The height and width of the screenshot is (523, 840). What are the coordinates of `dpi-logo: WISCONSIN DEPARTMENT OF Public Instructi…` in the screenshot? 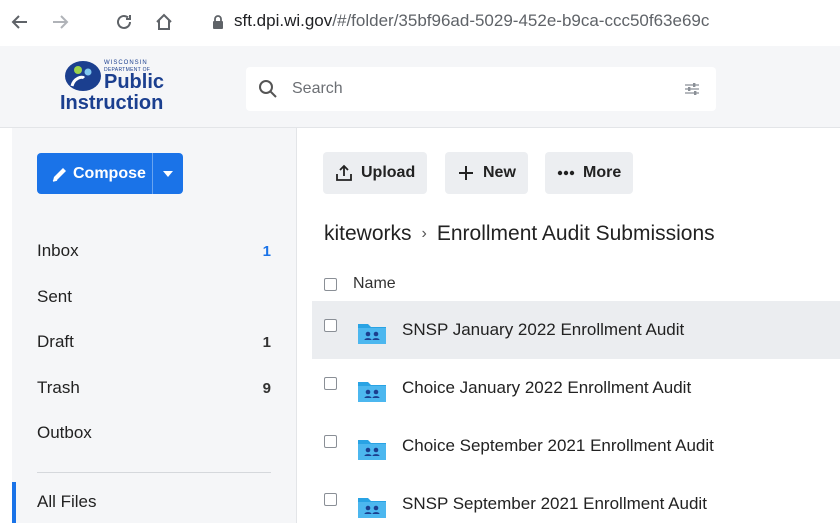 It's located at (115, 87).